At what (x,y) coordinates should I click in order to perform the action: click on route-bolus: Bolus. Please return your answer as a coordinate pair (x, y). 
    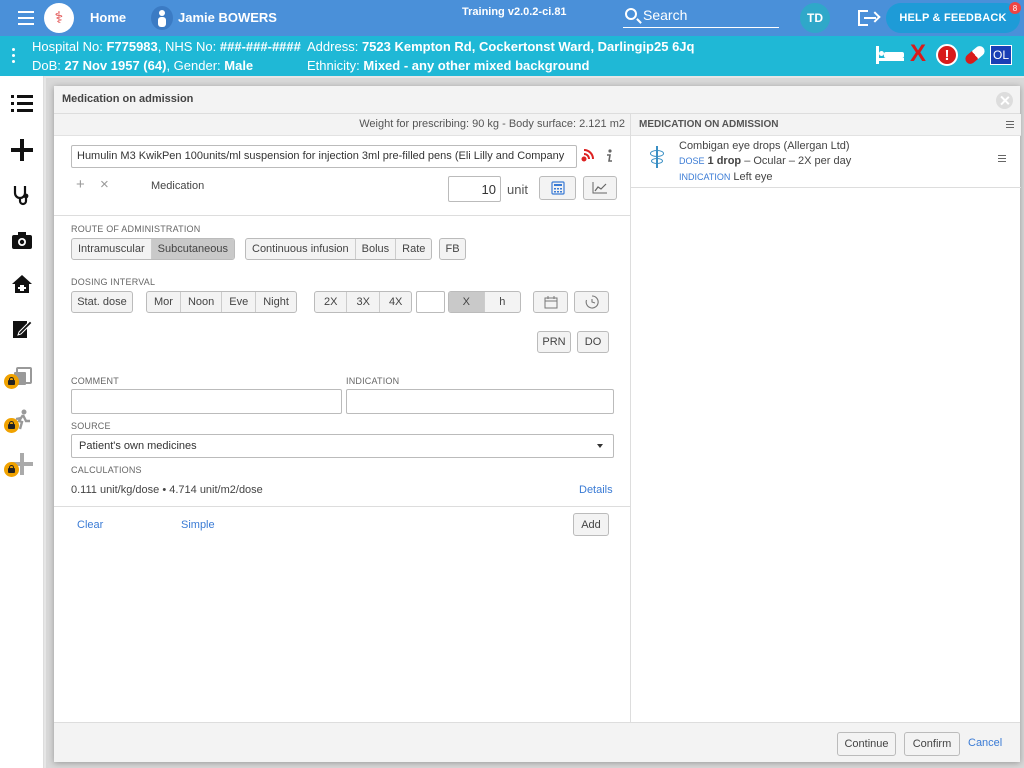
    Looking at the image, I should click on (376, 249).